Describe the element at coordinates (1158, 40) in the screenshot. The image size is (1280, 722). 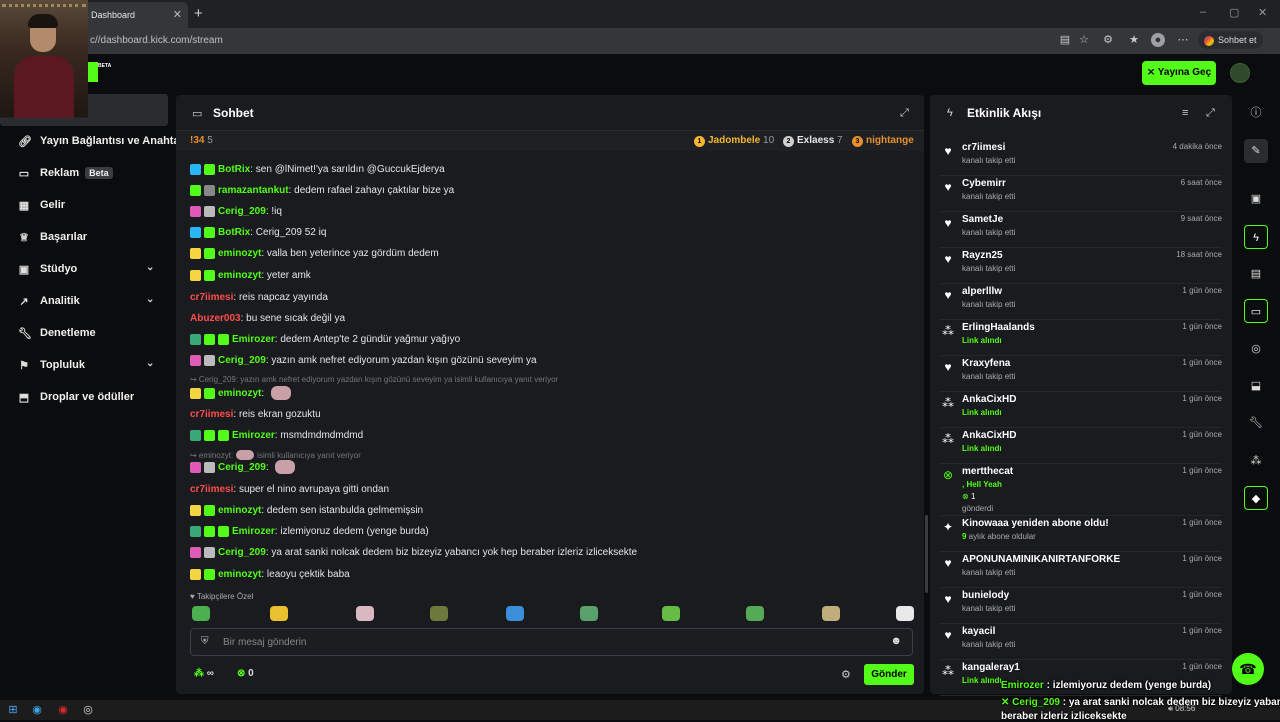
I see `profile-avatar-icon: ●` at that location.